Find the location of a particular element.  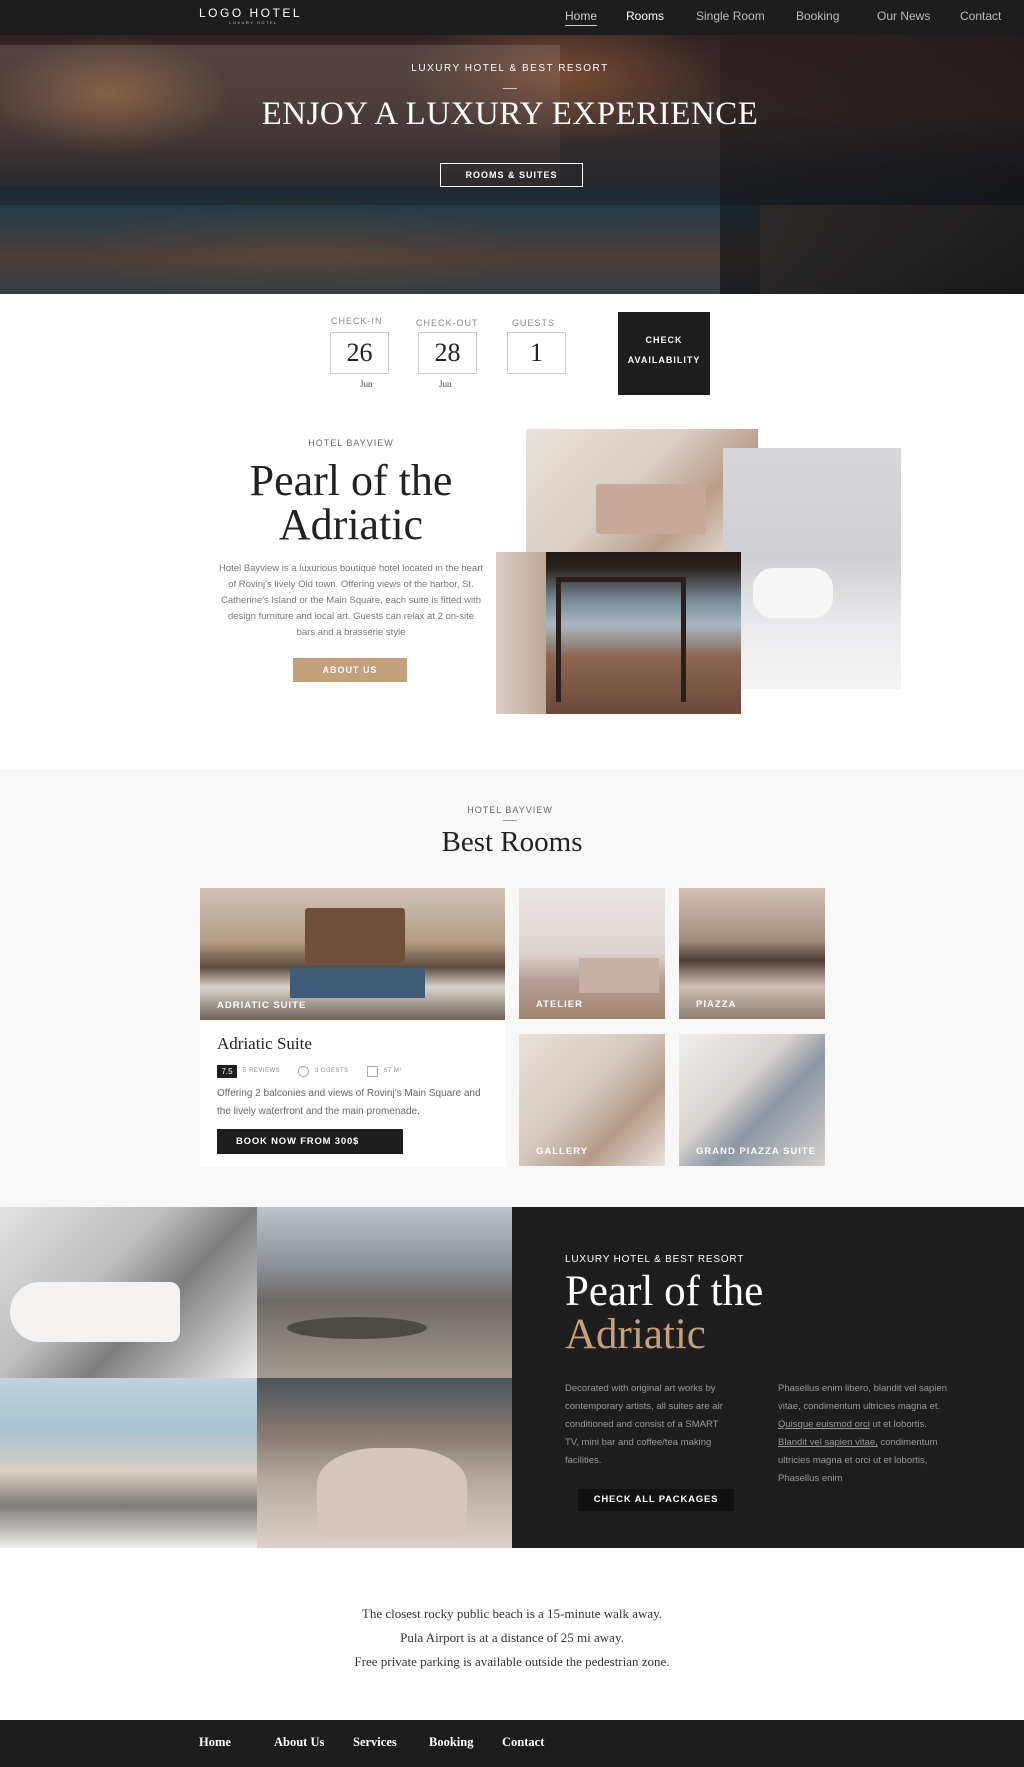

footer-home: Home is located at coordinates (215, 1742).